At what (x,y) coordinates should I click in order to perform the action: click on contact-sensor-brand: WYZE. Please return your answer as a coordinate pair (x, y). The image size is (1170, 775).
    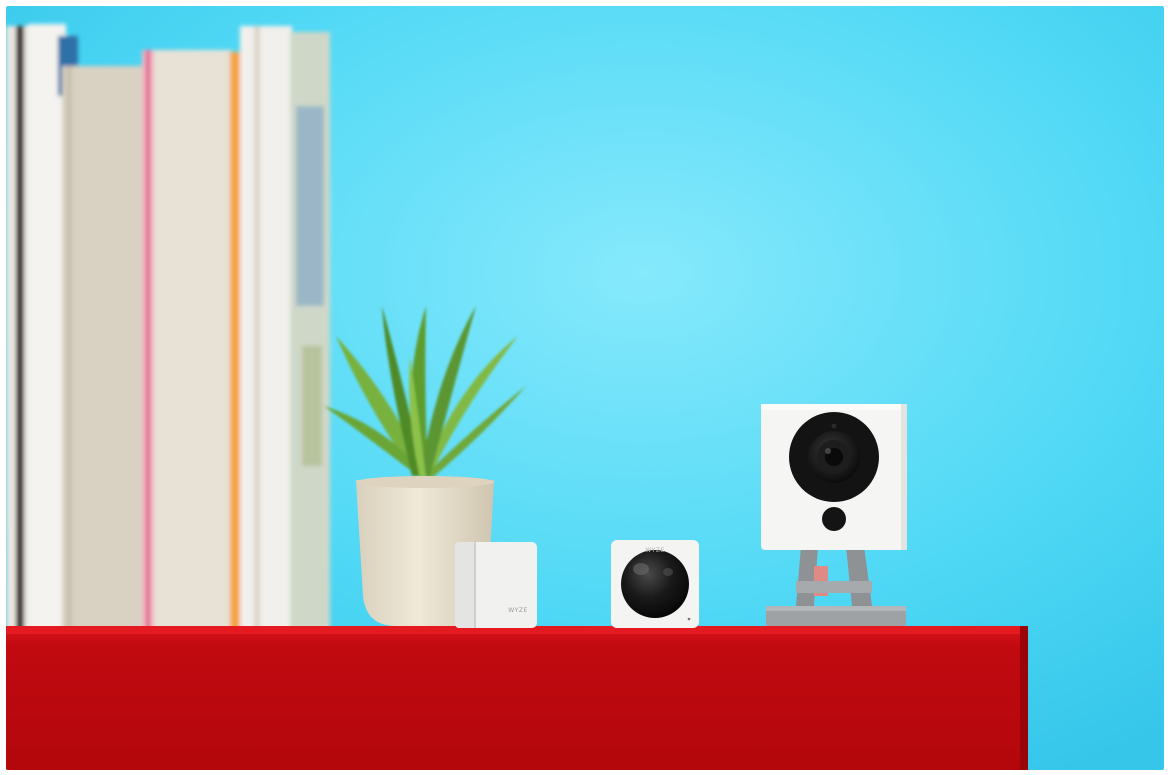
    Looking at the image, I should click on (518, 610).